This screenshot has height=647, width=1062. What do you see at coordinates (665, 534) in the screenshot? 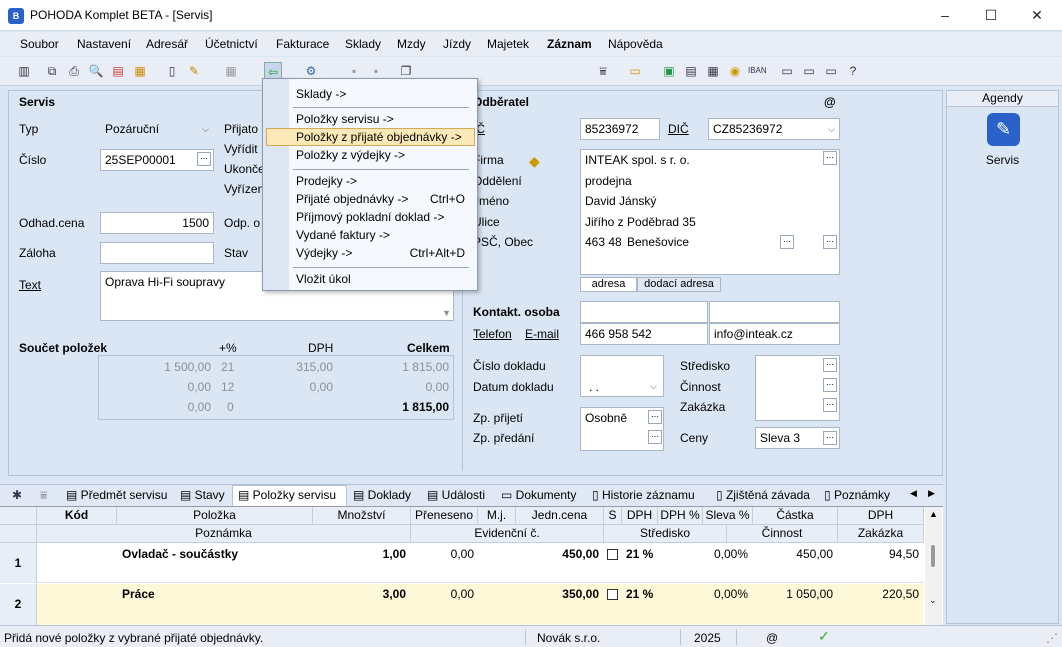
I see `header-stredisko: Středisko` at bounding box center [665, 534].